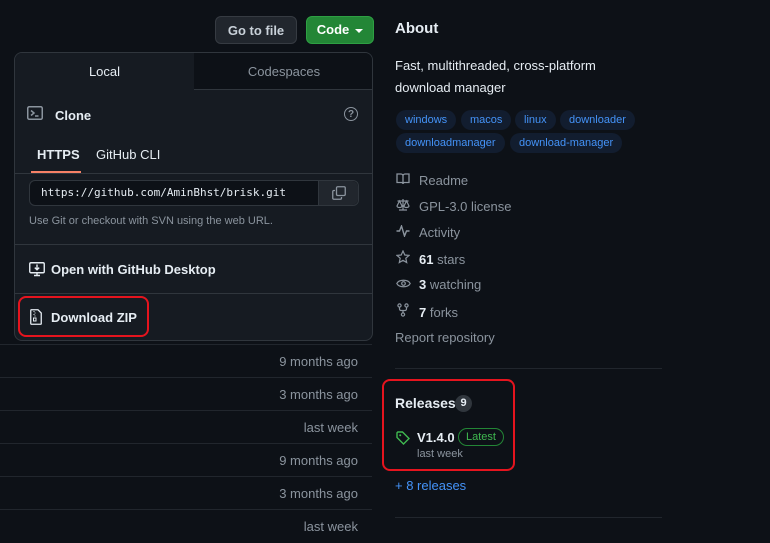 The image size is (770, 543). I want to click on tab-local: Local, so click(105, 71).